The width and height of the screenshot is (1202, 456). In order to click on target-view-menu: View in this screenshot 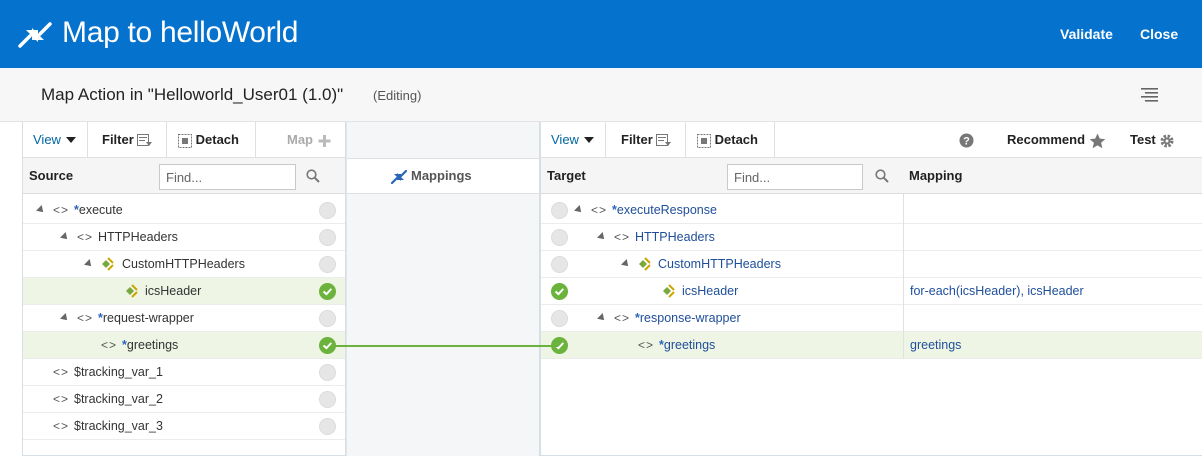, I will do `click(572, 140)`.